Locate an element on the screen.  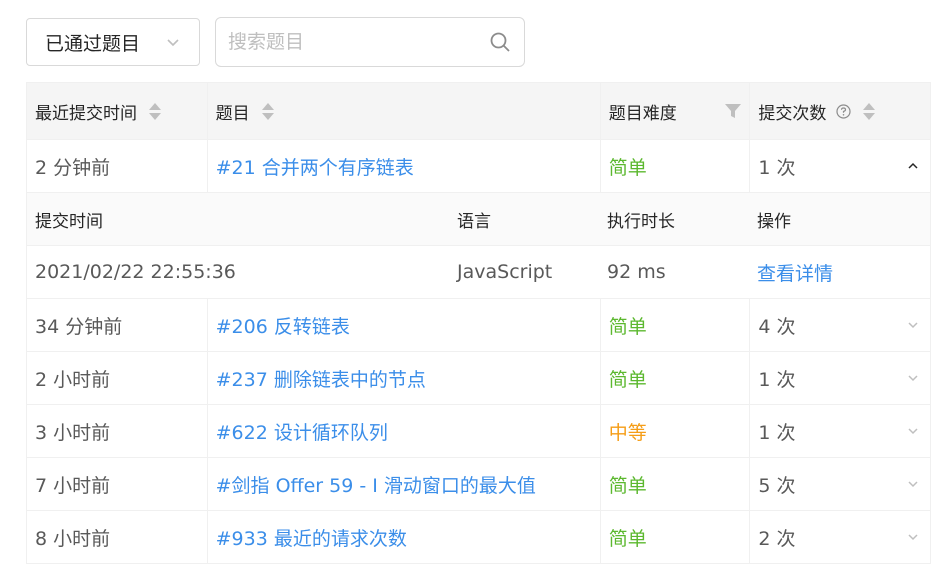
header-difficulty: 题目难度 is located at coordinates (676, 111).